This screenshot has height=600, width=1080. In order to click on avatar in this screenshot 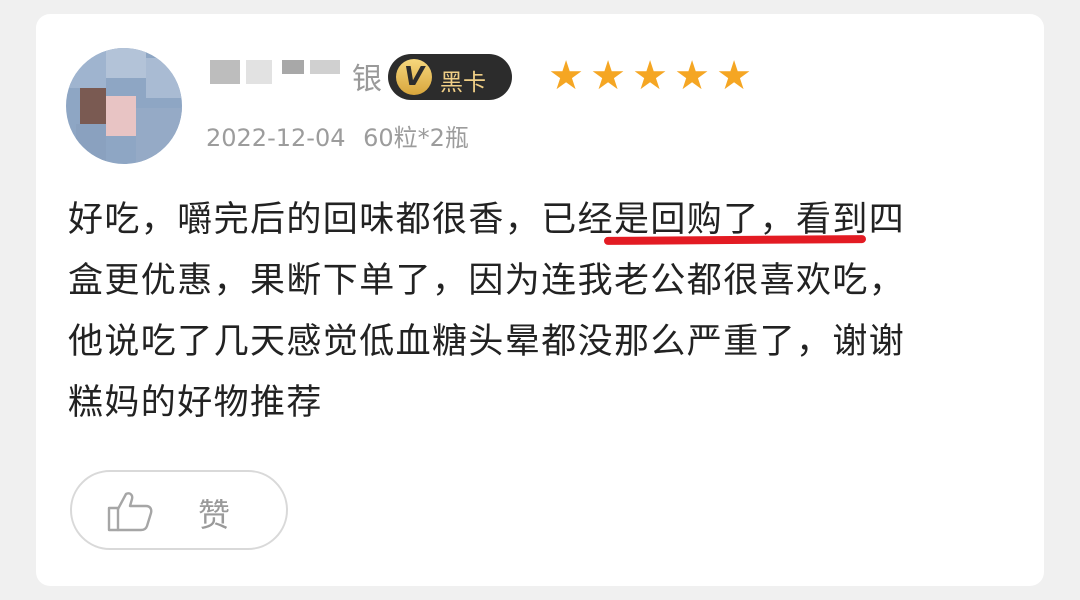, I will do `click(124, 106)`.